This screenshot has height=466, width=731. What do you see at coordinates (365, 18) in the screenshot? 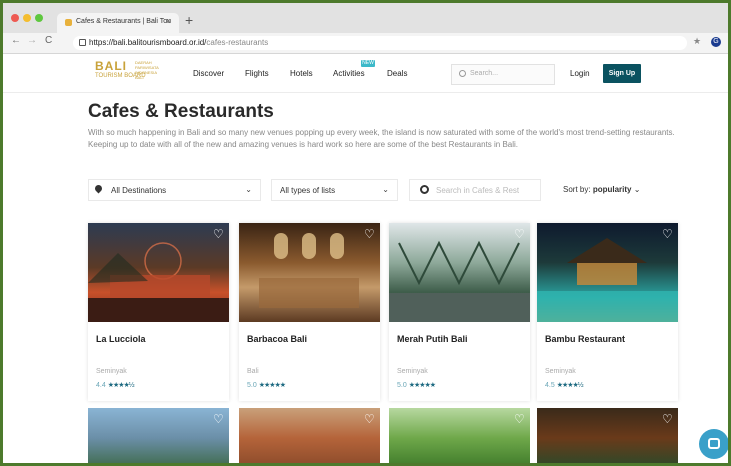
I see `browser-tab-bar: Cafes & Restaurants | Bali Tou × +` at bounding box center [365, 18].